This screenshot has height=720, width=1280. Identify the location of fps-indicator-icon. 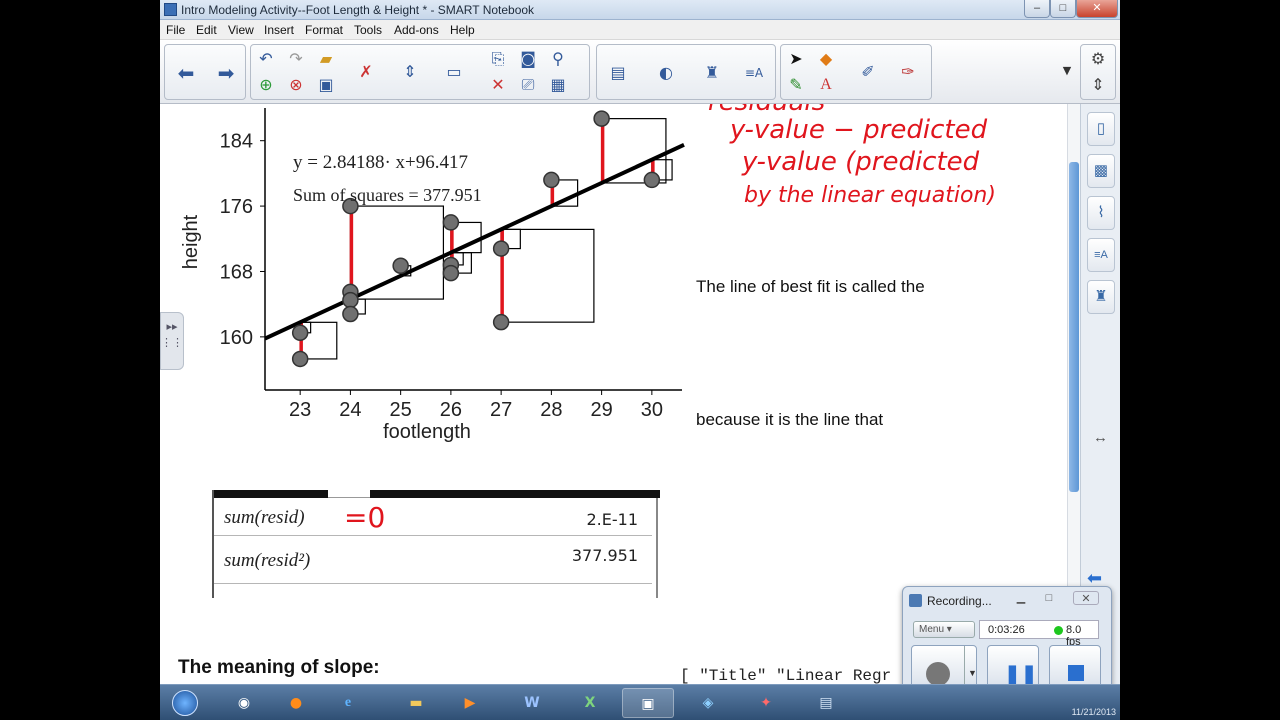
(1058, 630).